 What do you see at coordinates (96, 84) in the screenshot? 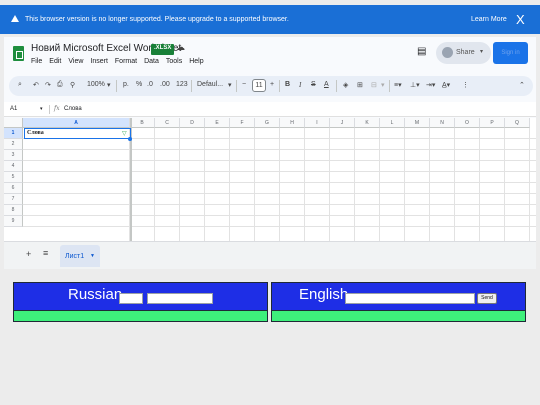
I see `zoom-select: 100%` at bounding box center [96, 84].